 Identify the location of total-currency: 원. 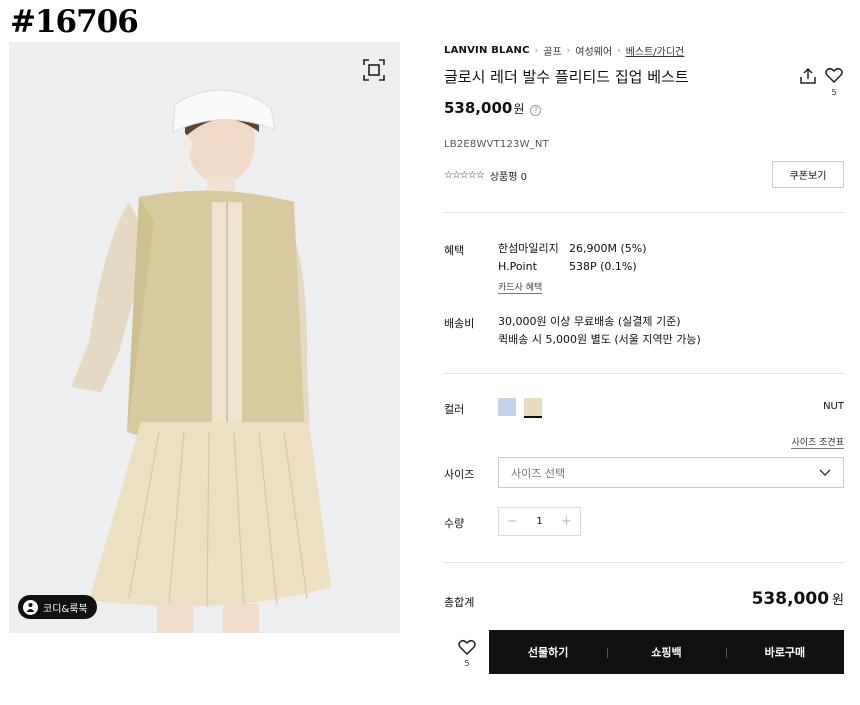
(838, 600).